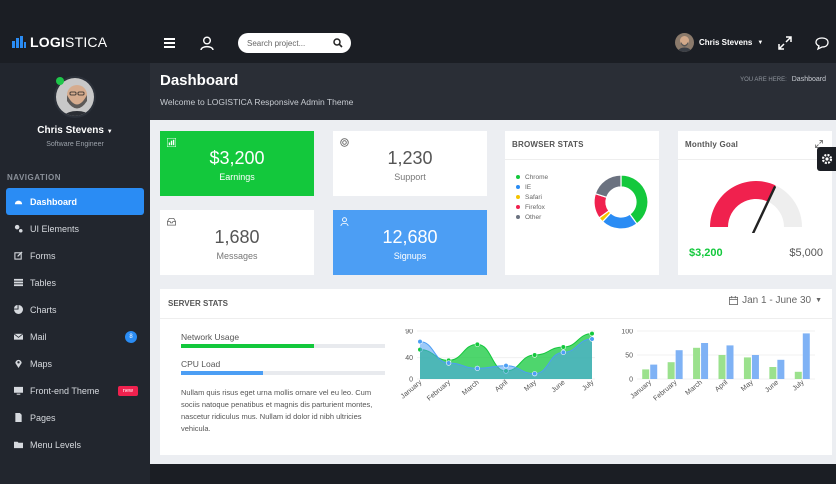 This screenshot has width=836, height=484. I want to click on chat-icon, so click(822, 43).